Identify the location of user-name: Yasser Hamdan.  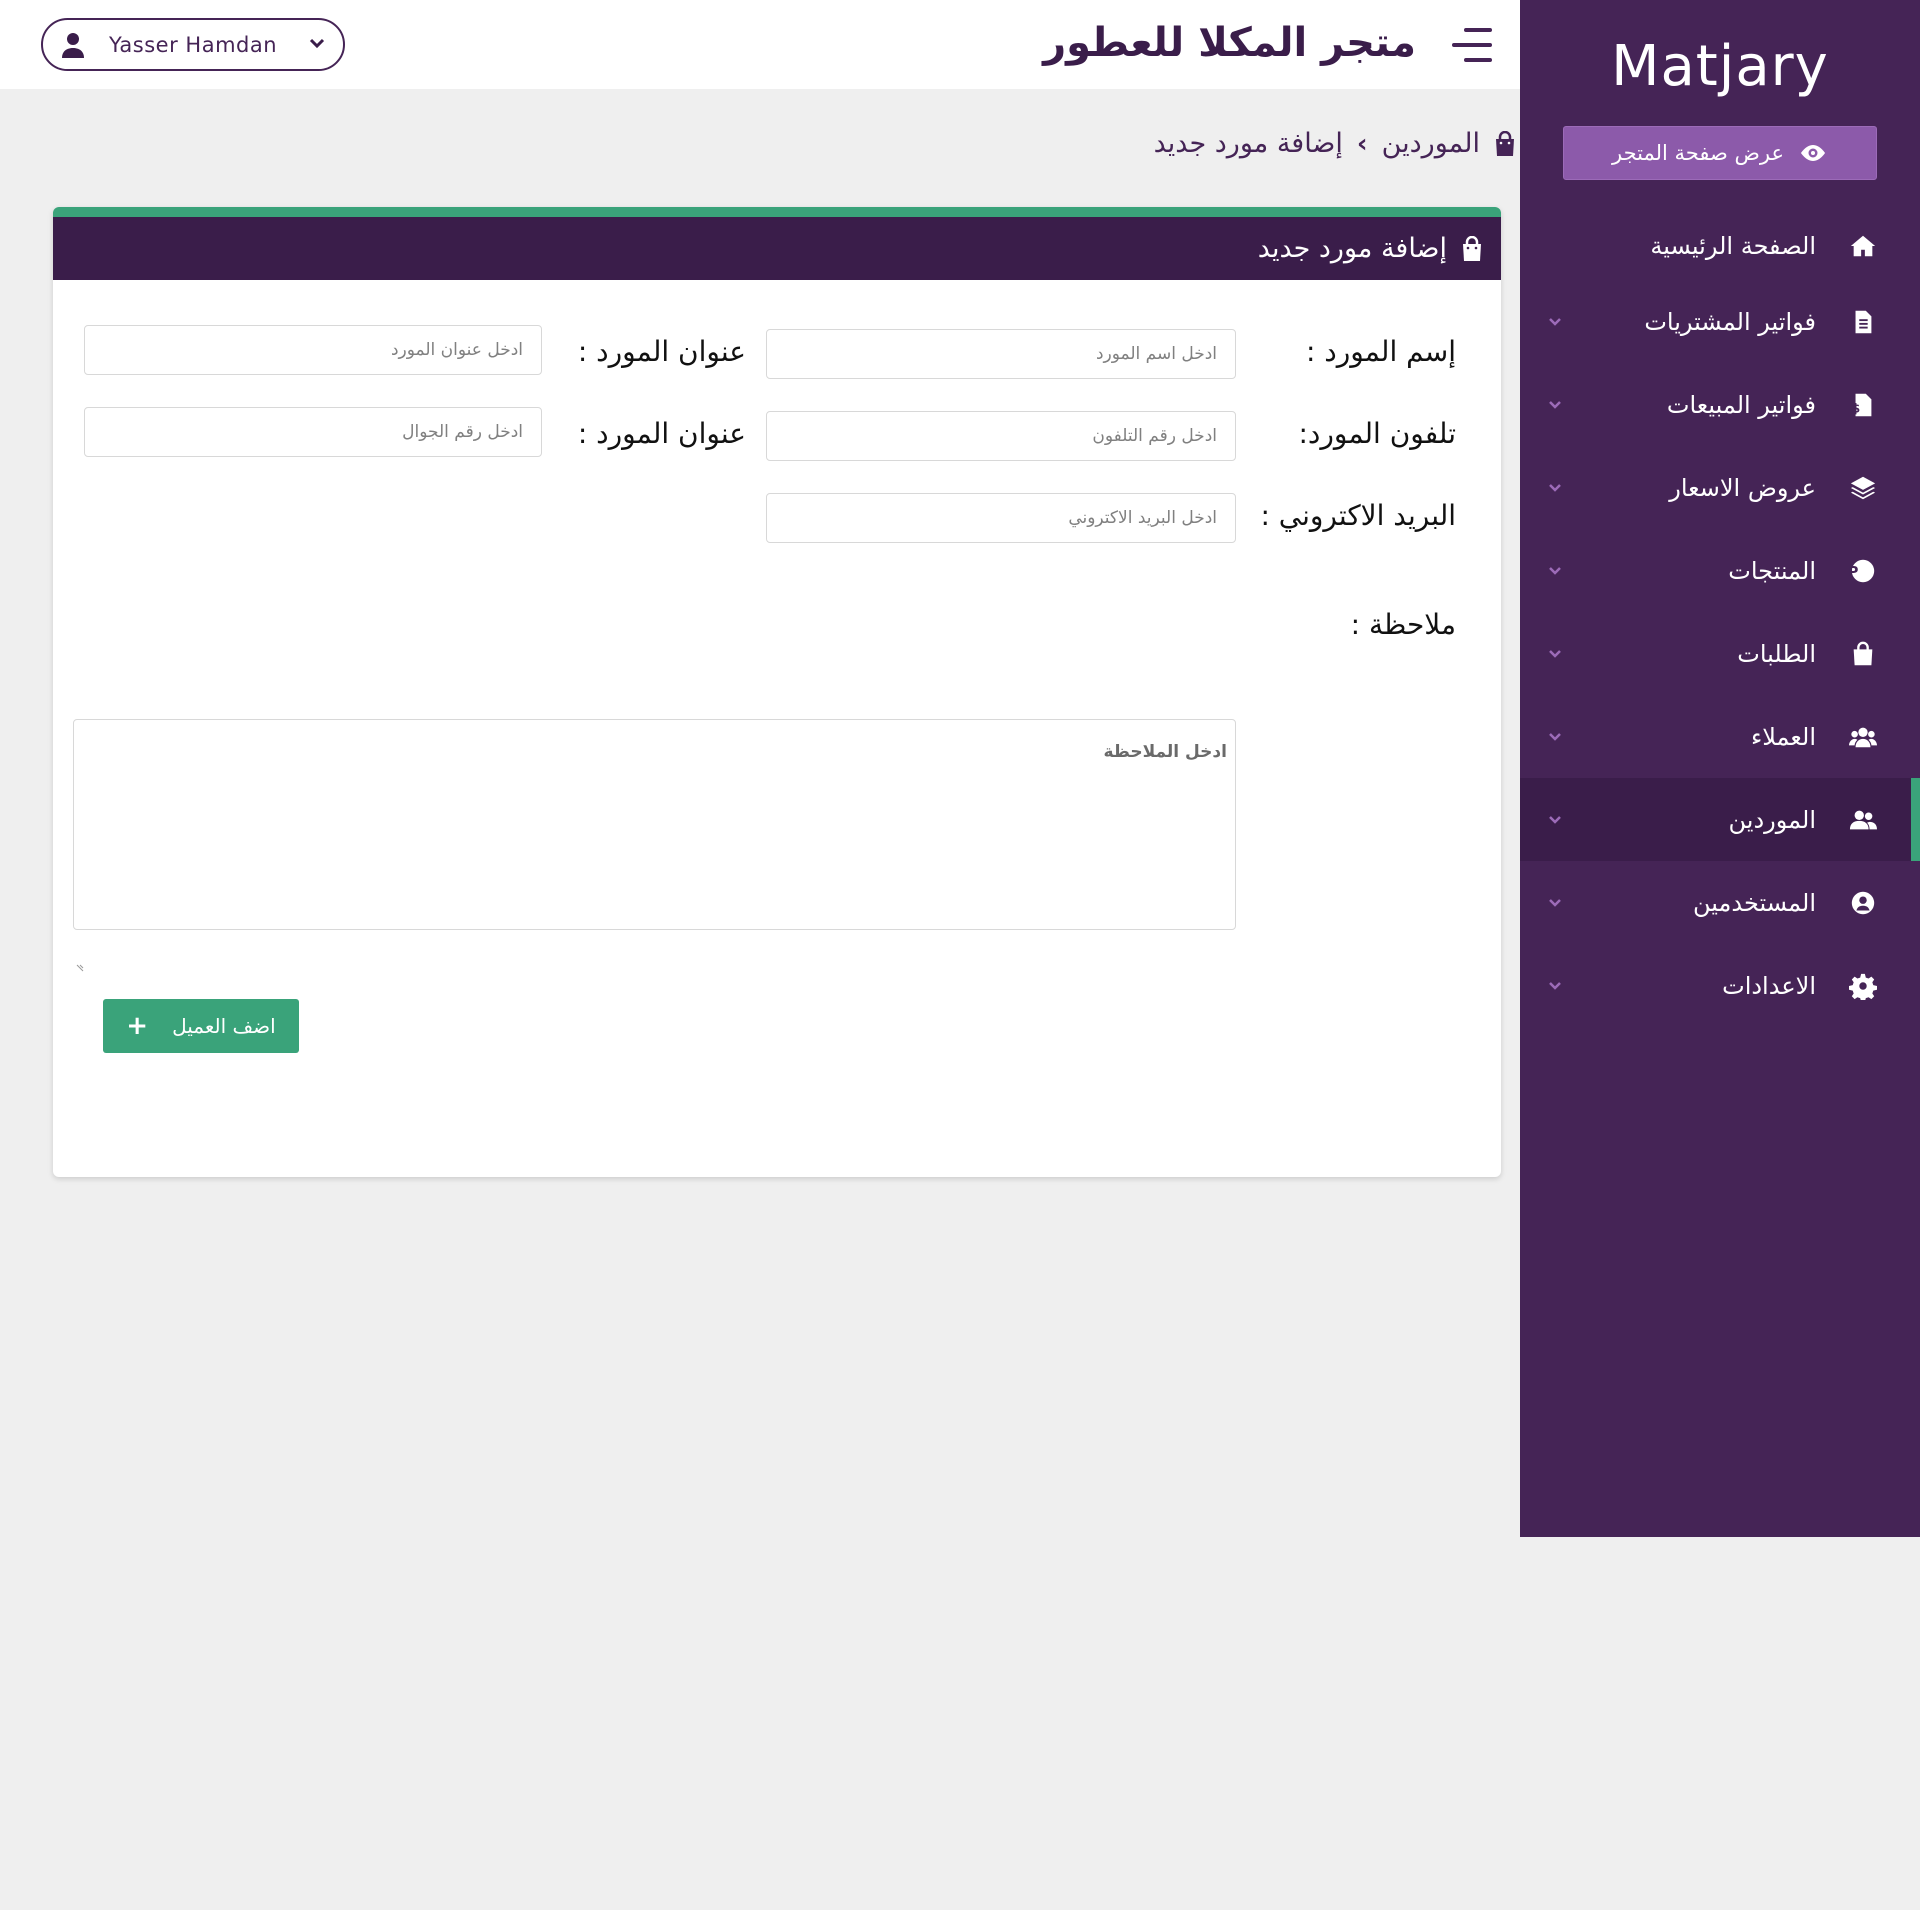
(193, 44).